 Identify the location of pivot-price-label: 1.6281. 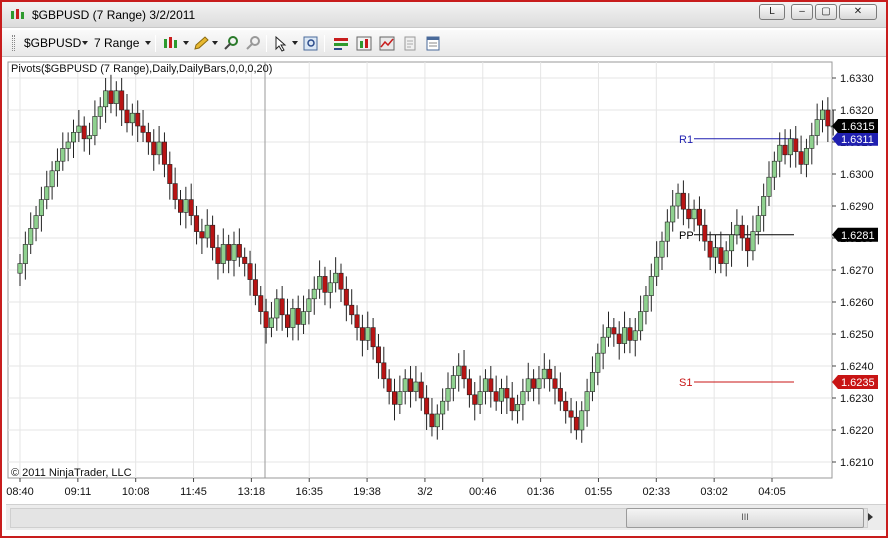
(858, 236).